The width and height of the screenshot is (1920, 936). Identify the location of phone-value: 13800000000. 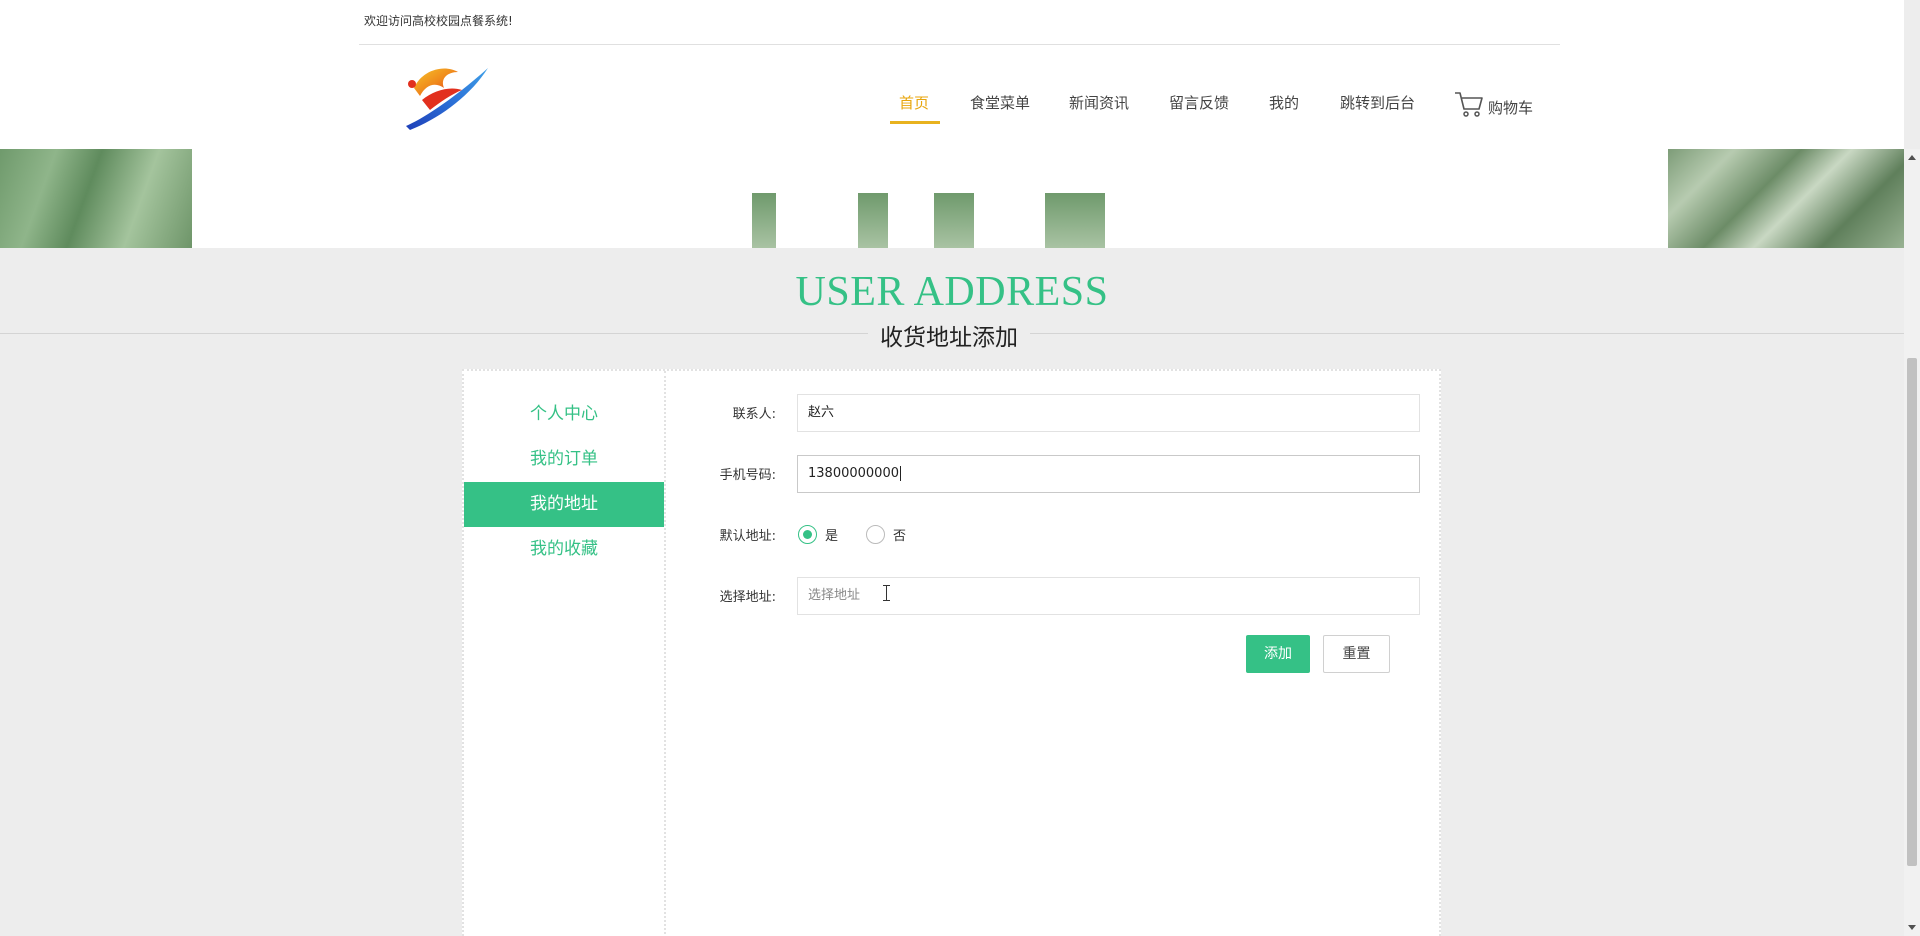
(853, 473).